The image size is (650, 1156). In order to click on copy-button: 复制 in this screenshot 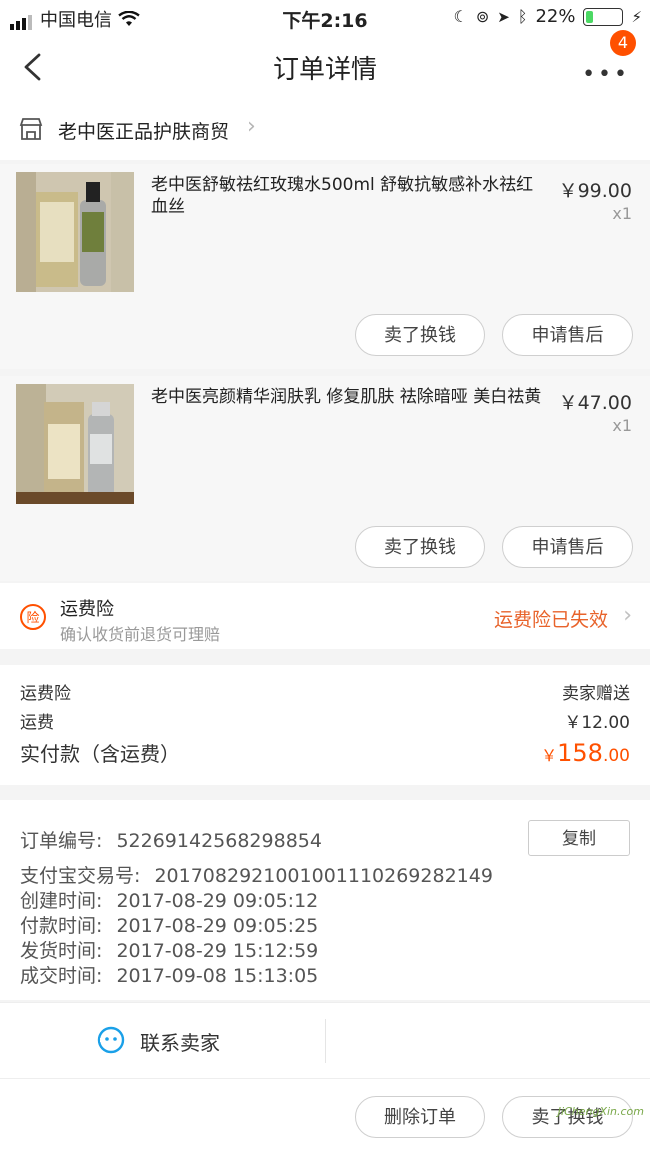, I will do `click(579, 838)`.